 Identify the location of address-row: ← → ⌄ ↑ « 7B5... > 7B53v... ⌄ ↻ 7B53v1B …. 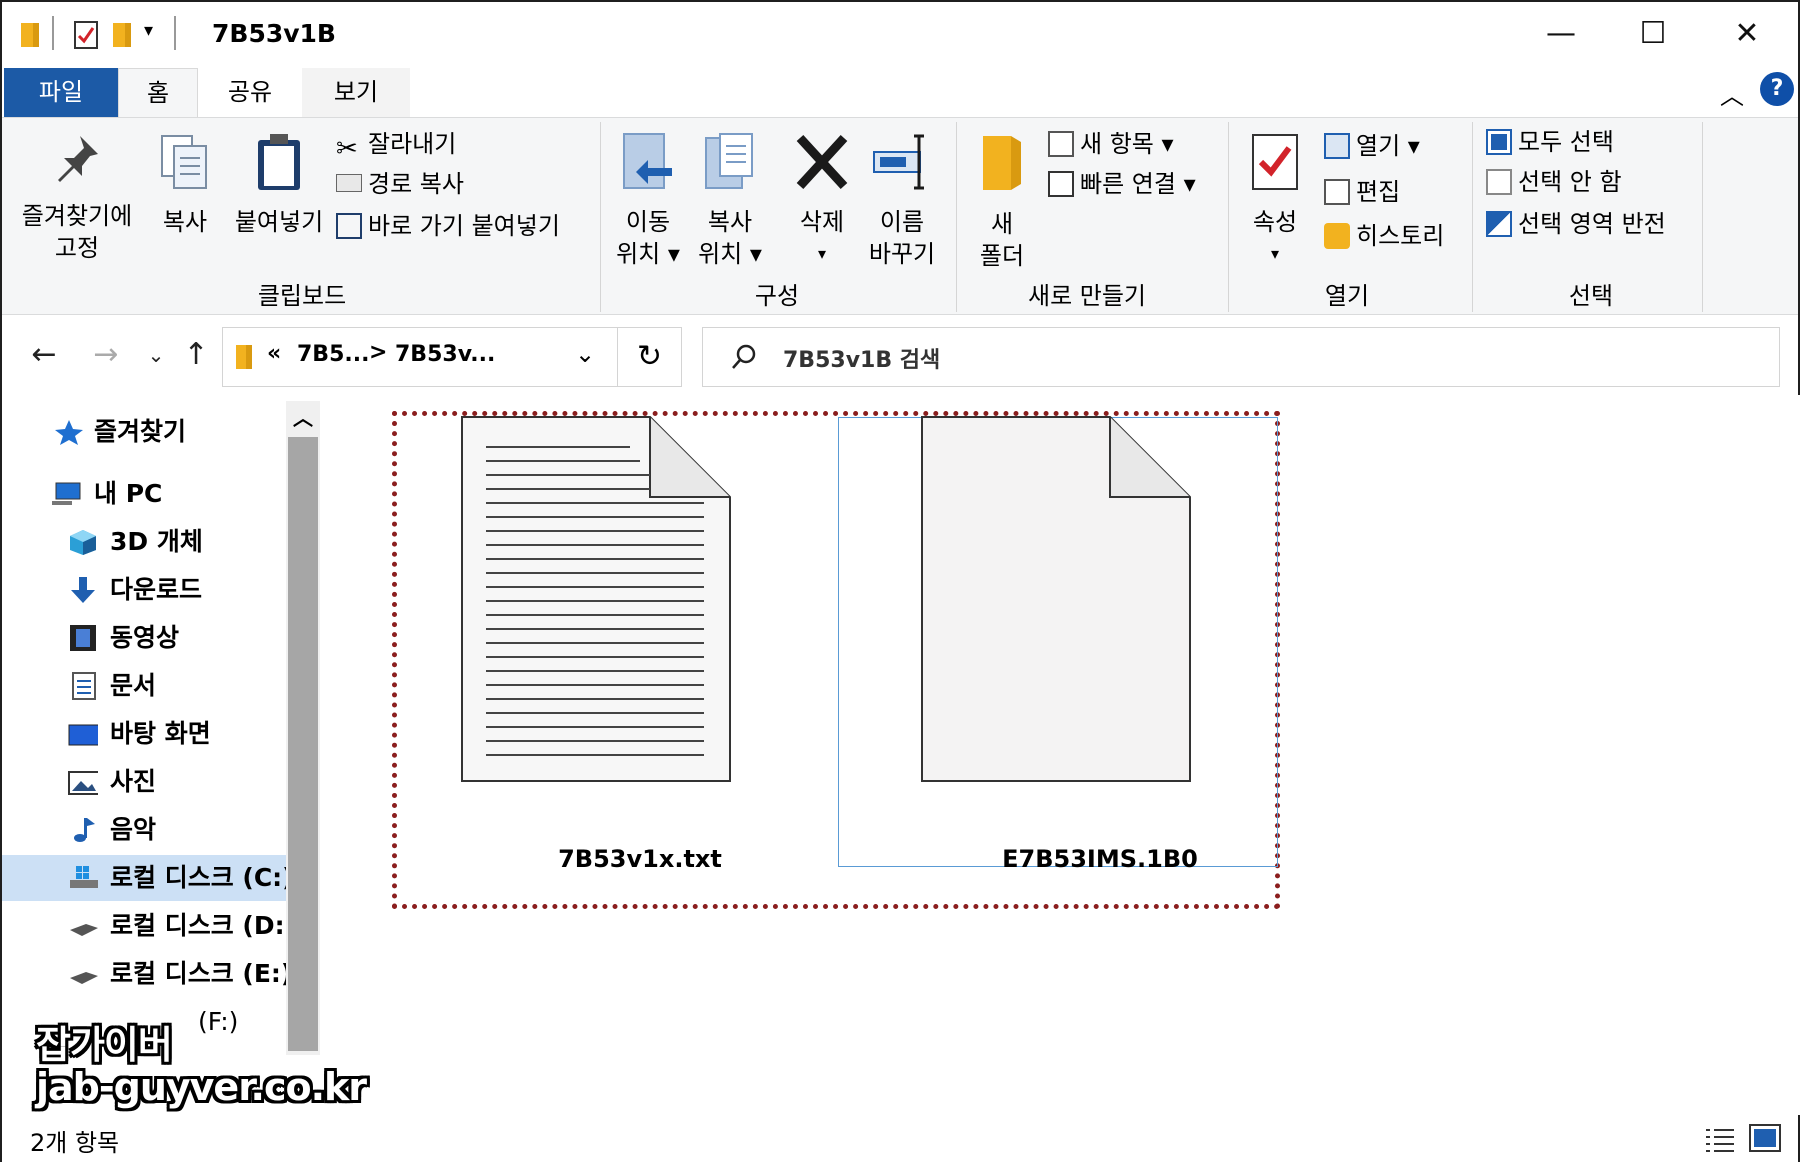
(900, 355).